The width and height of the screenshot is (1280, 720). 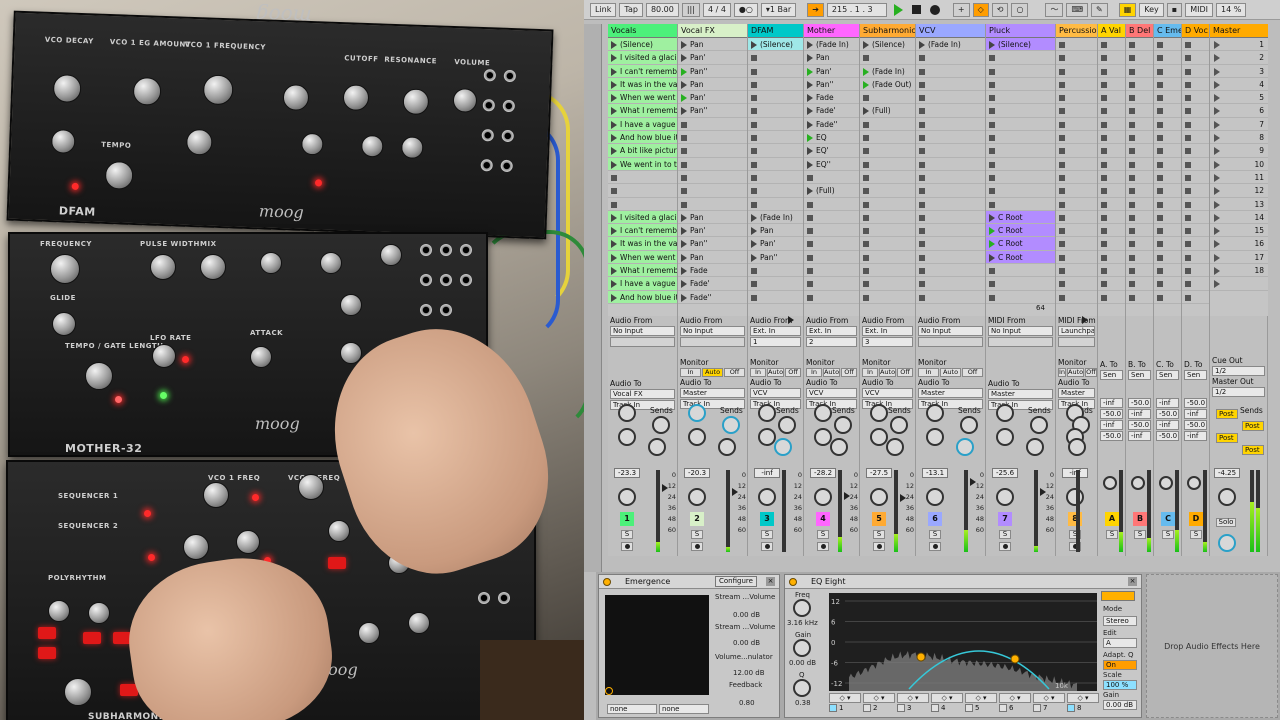 What do you see at coordinates (657, 645) in the screenshot?
I see `emergence-display` at bounding box center [657, 645].